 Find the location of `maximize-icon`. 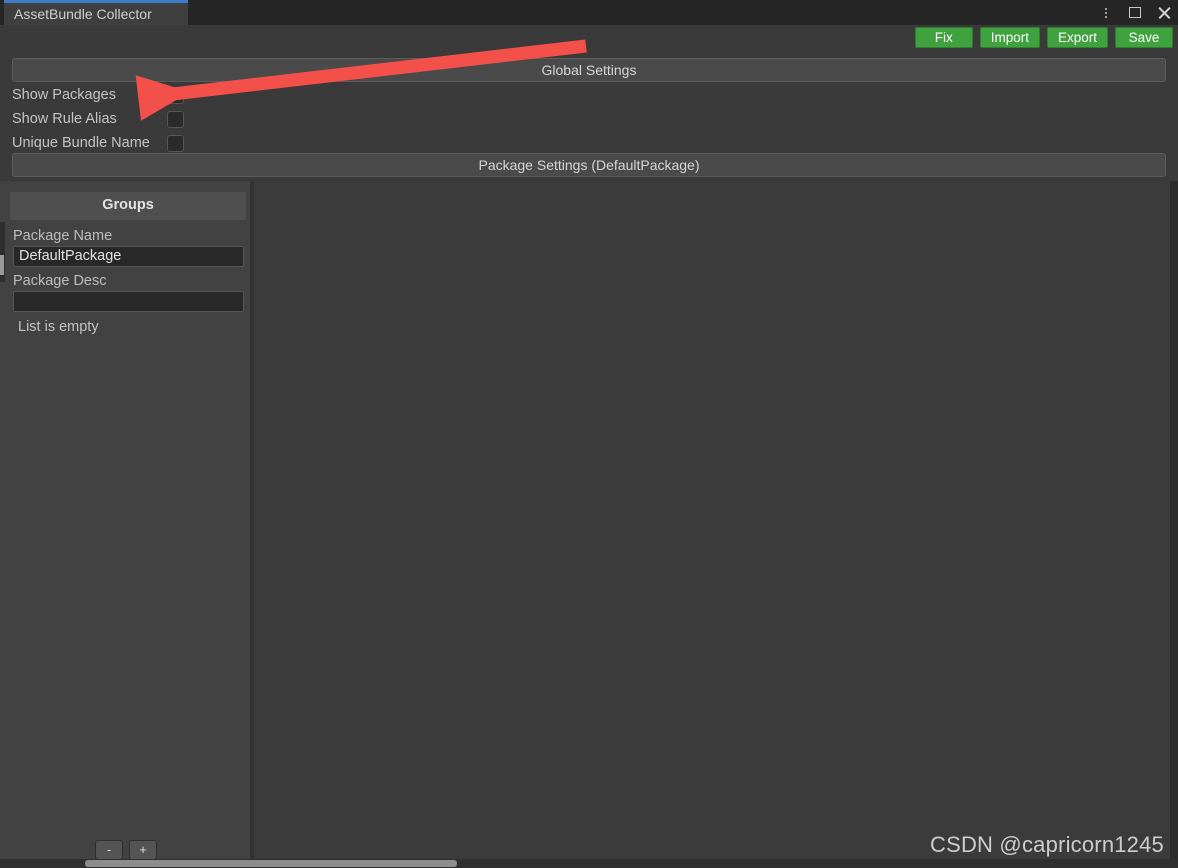

maximize-icon is located at coordinates (1135, 13).